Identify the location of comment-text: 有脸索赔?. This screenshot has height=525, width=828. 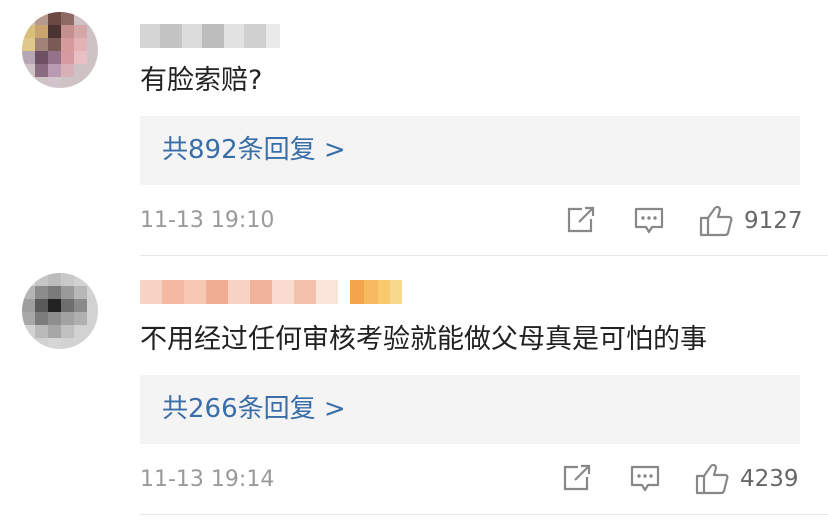
(201, 80).